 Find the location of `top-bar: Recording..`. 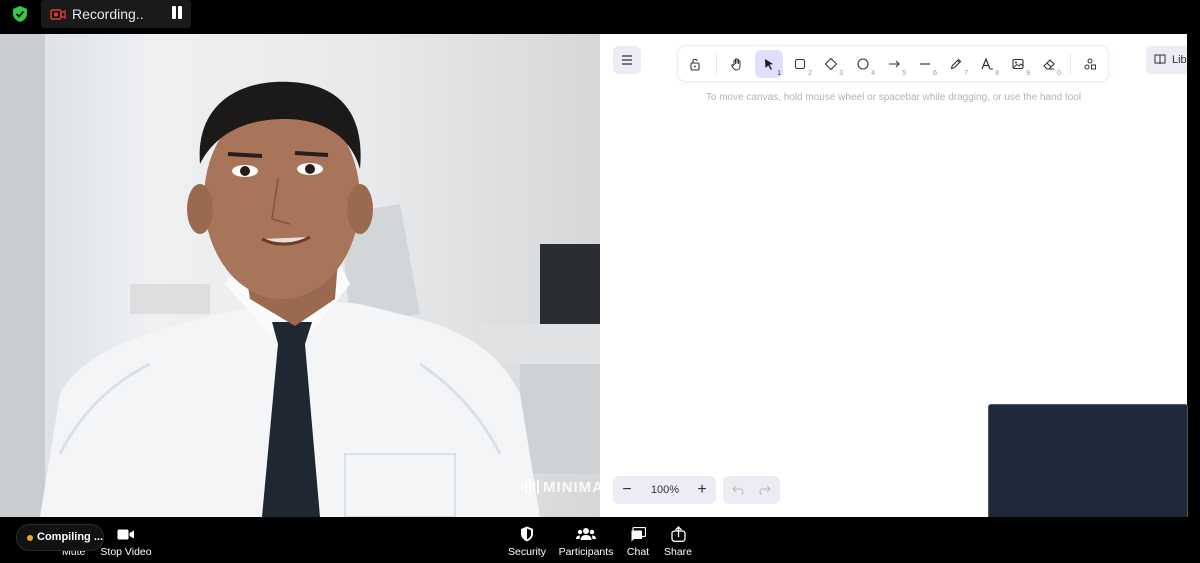

top-bar: Recording.. is located at coordinates (600, 17).